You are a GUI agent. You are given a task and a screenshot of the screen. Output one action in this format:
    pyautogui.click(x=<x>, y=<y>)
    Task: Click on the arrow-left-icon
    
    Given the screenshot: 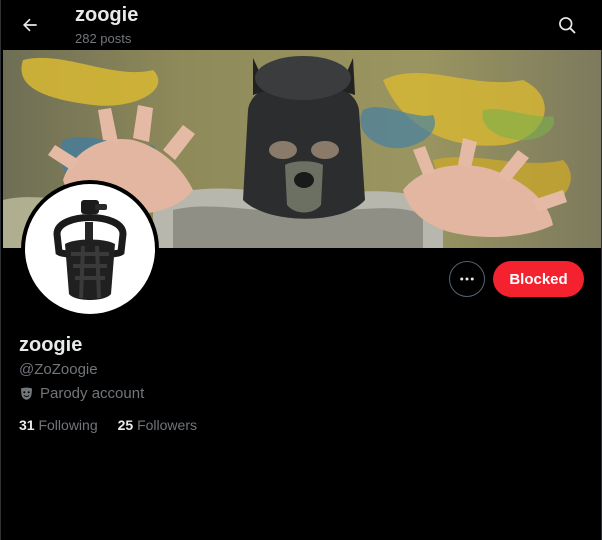 What is the action you would take?
    pyautogui.click(x=30, y=25)
    